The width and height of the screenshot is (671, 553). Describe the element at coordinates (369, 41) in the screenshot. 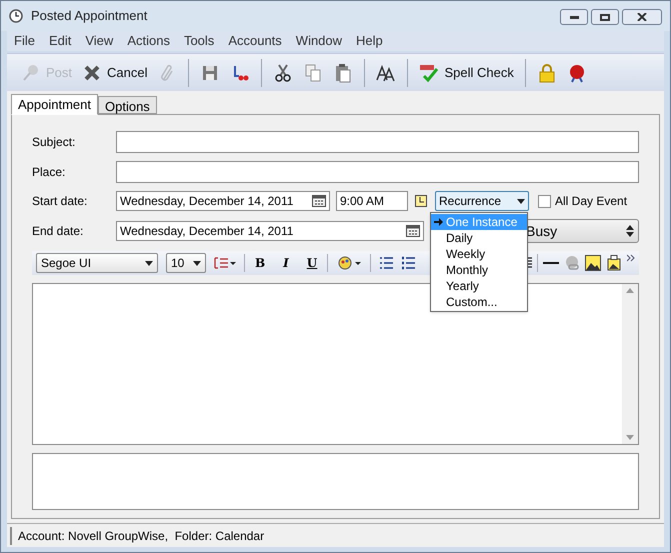

I see `menu-item: Help` at that location.